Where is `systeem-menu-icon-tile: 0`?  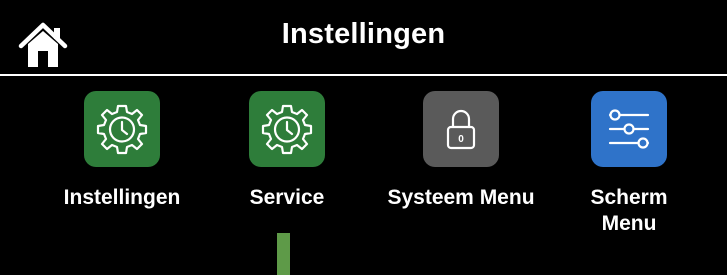 systeem-menu-icon-tile: 0 is located at coordinates (461, 129).